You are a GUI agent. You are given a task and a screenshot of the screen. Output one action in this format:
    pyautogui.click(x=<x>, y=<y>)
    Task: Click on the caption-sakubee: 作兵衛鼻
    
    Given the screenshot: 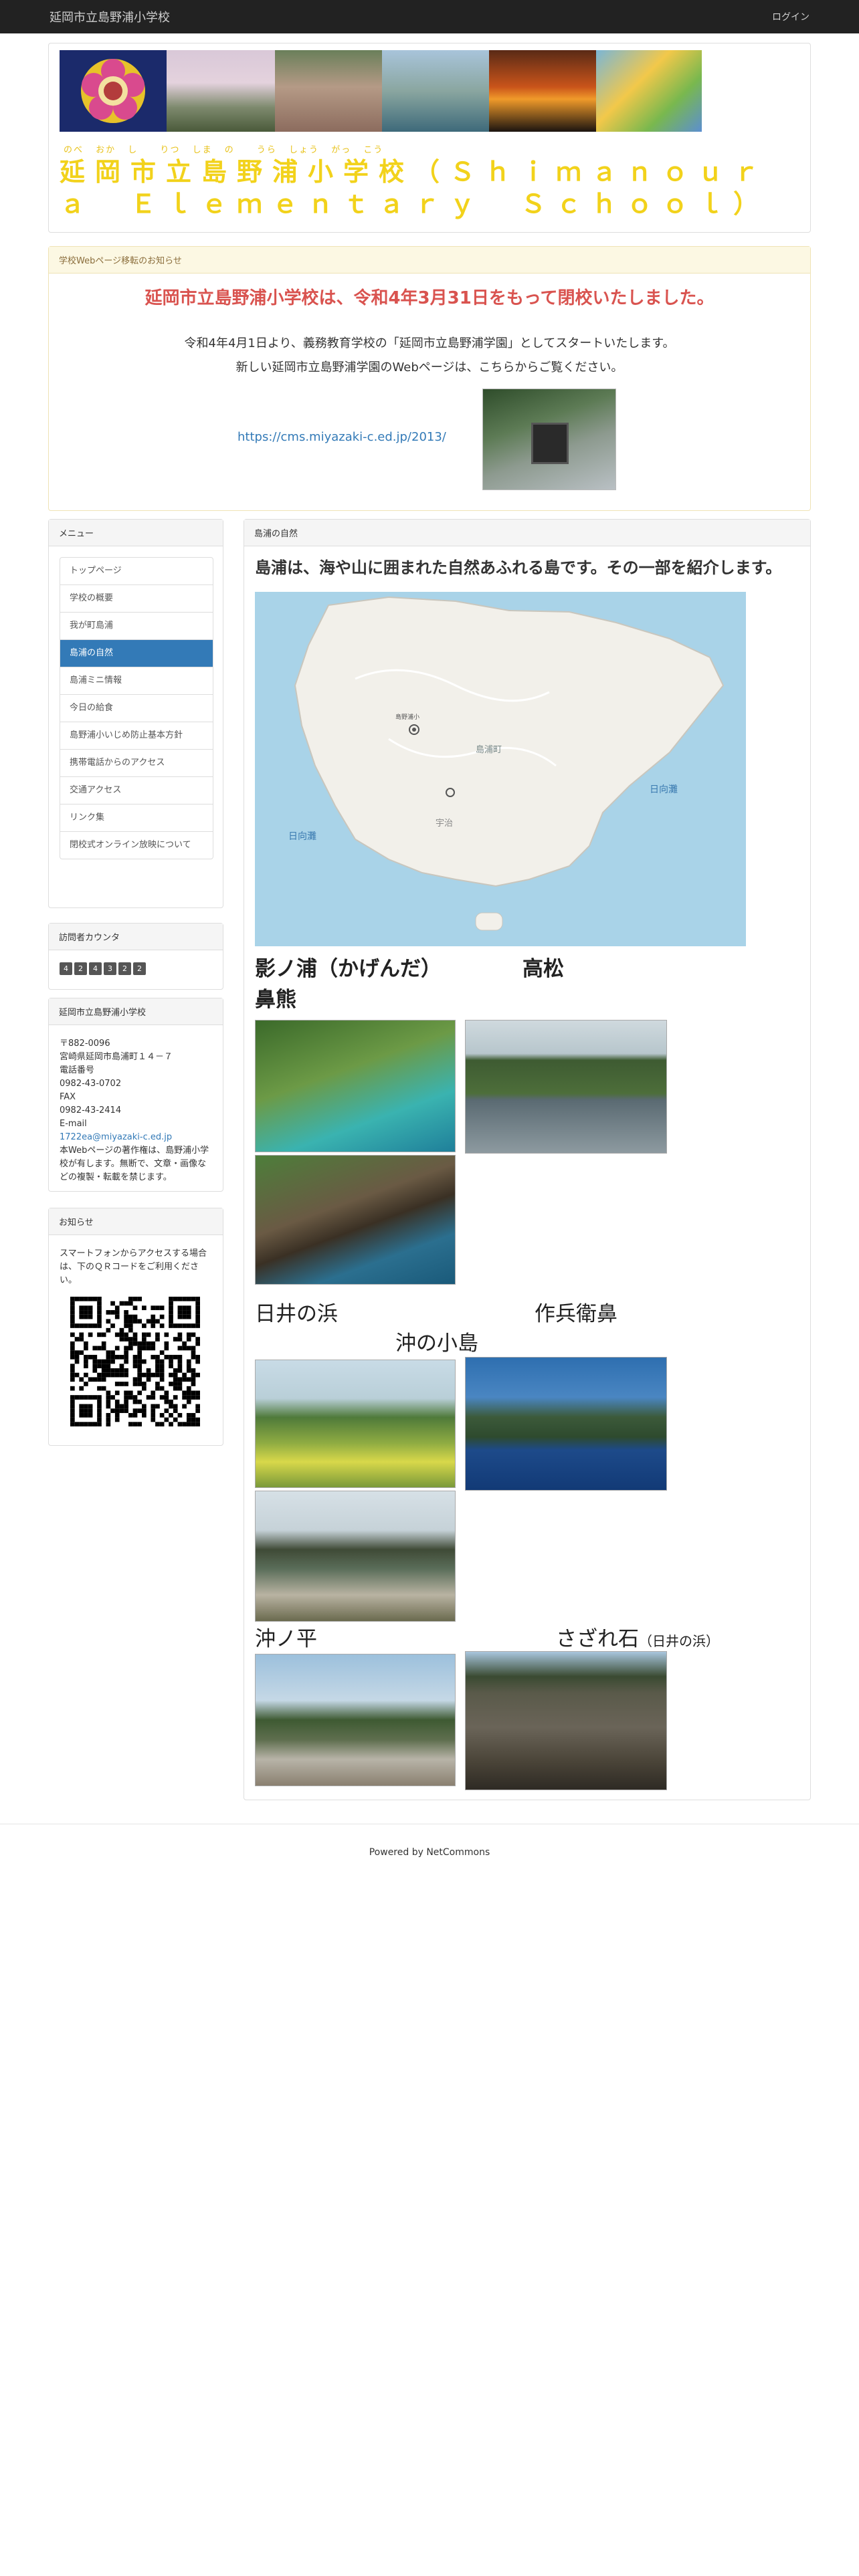 What is the action you would take?
    pyautogui.click(x=576, y=1314)
    